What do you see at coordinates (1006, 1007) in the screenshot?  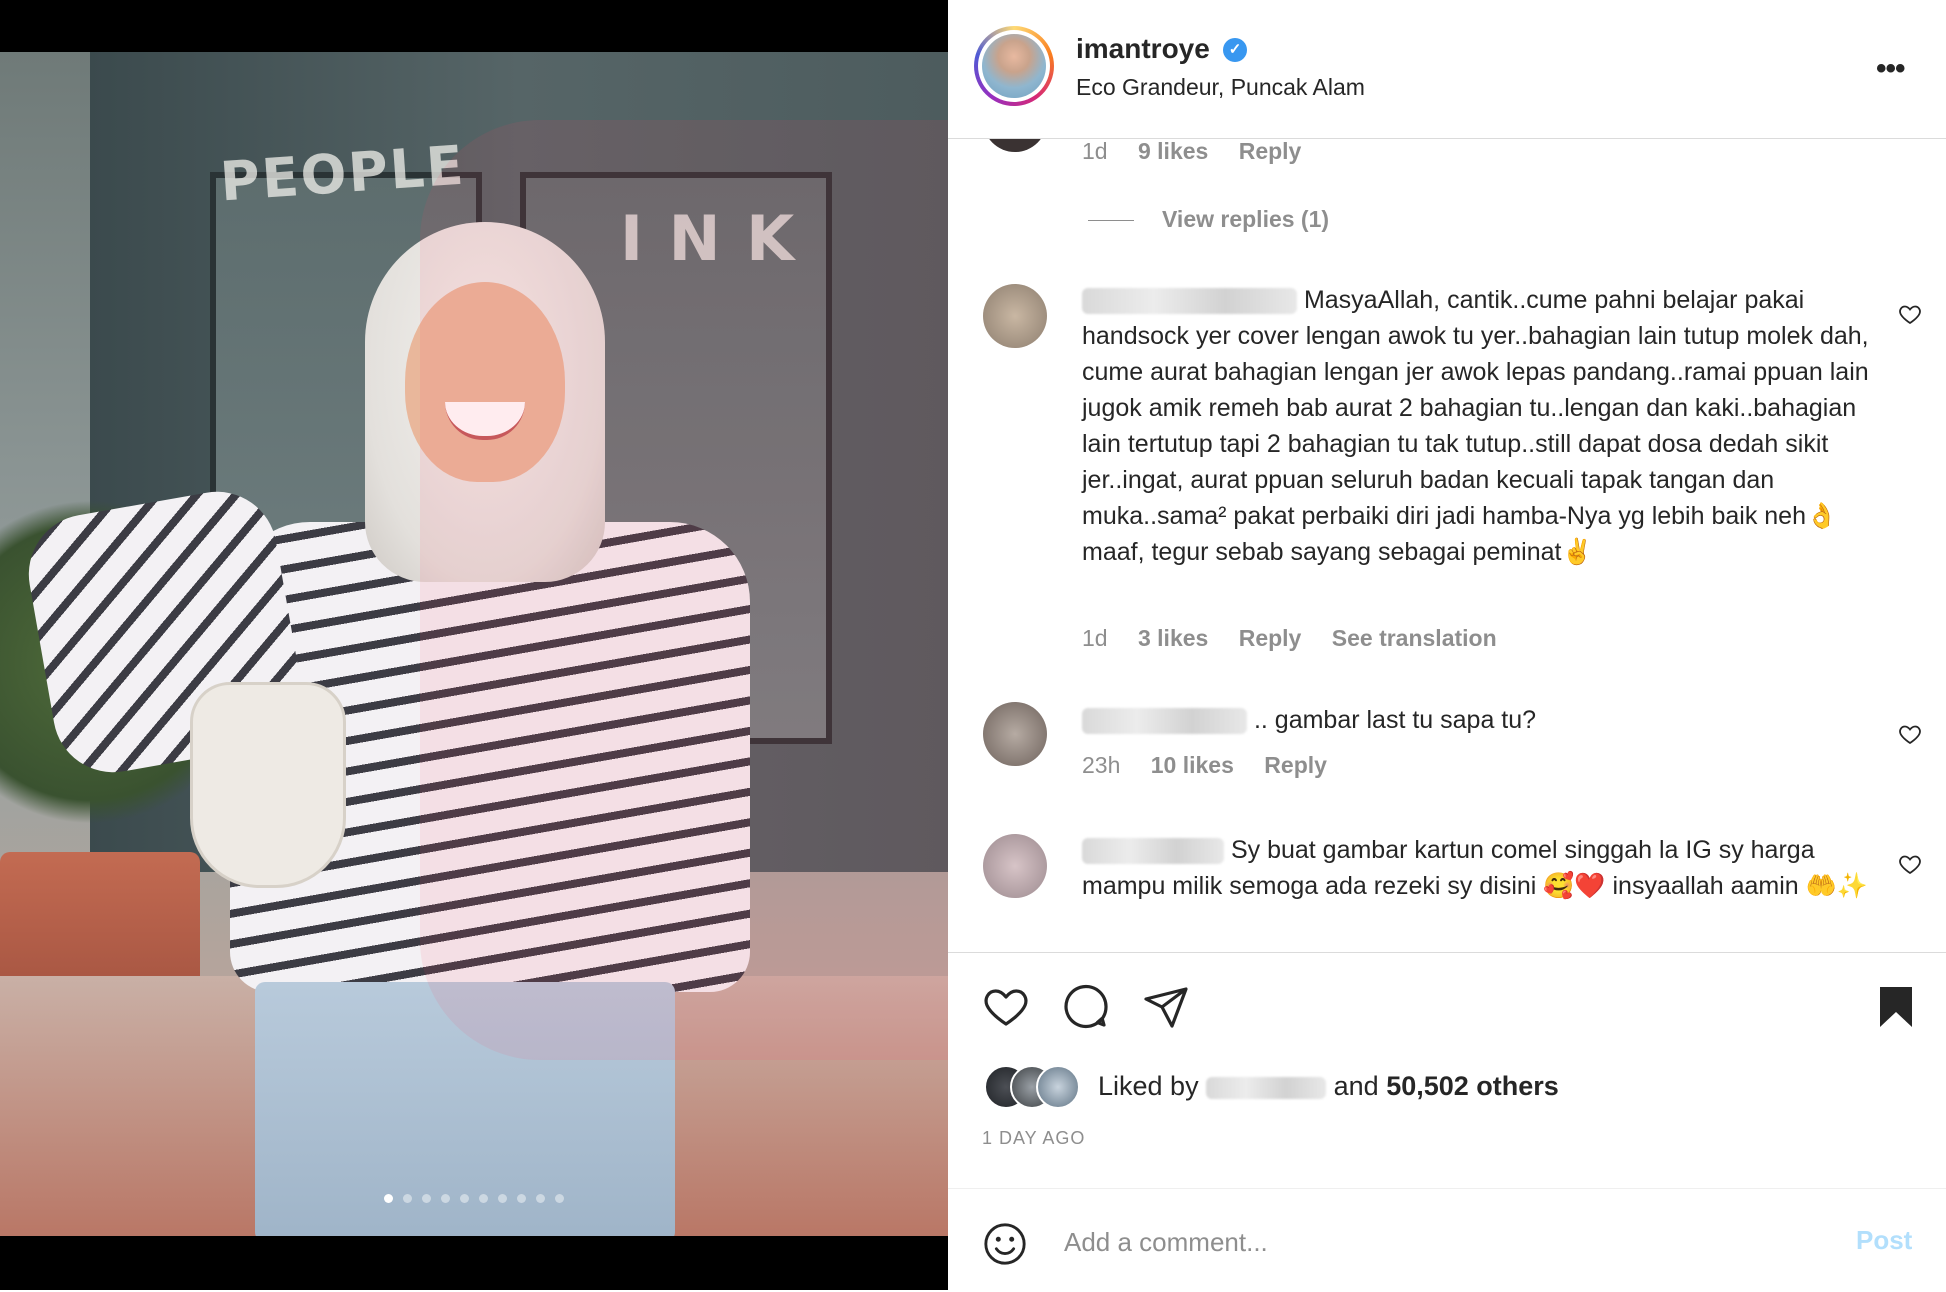 I see `heart-icon` at bounding box center [1006, 1007].